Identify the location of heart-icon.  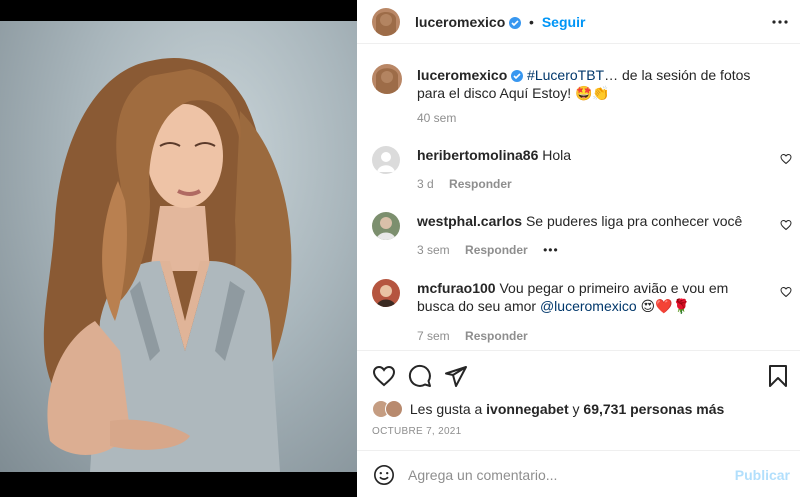
(384, 376).